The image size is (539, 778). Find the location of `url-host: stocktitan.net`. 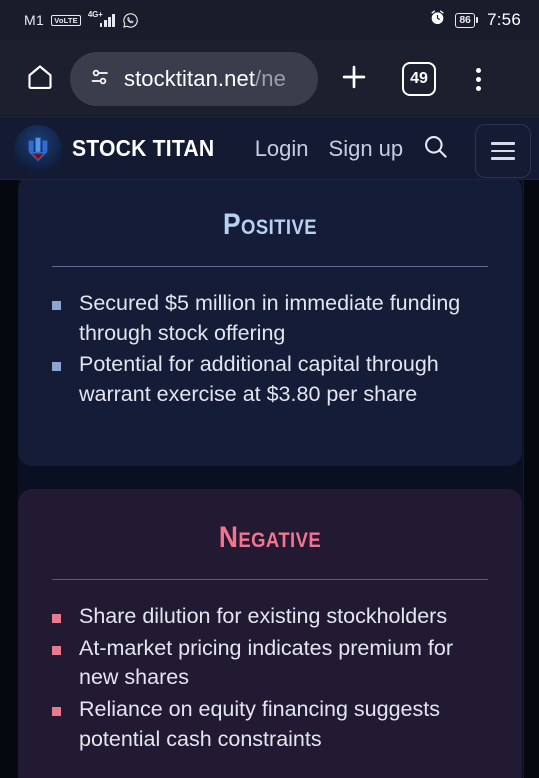

url-host: stocktitan.net is located at coordinates (190, 78).